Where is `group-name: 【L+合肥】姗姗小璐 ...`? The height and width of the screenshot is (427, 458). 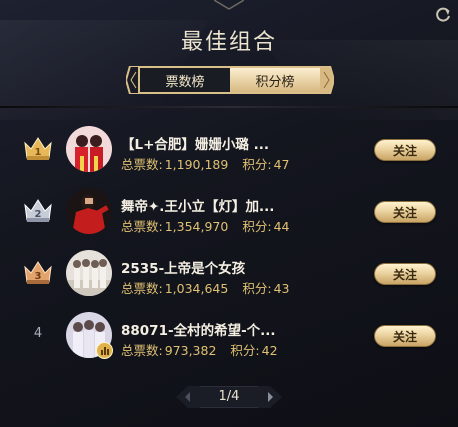
group-name: 【L+合肥】姗姗小璐 ... is located at coordinates (241, 143).